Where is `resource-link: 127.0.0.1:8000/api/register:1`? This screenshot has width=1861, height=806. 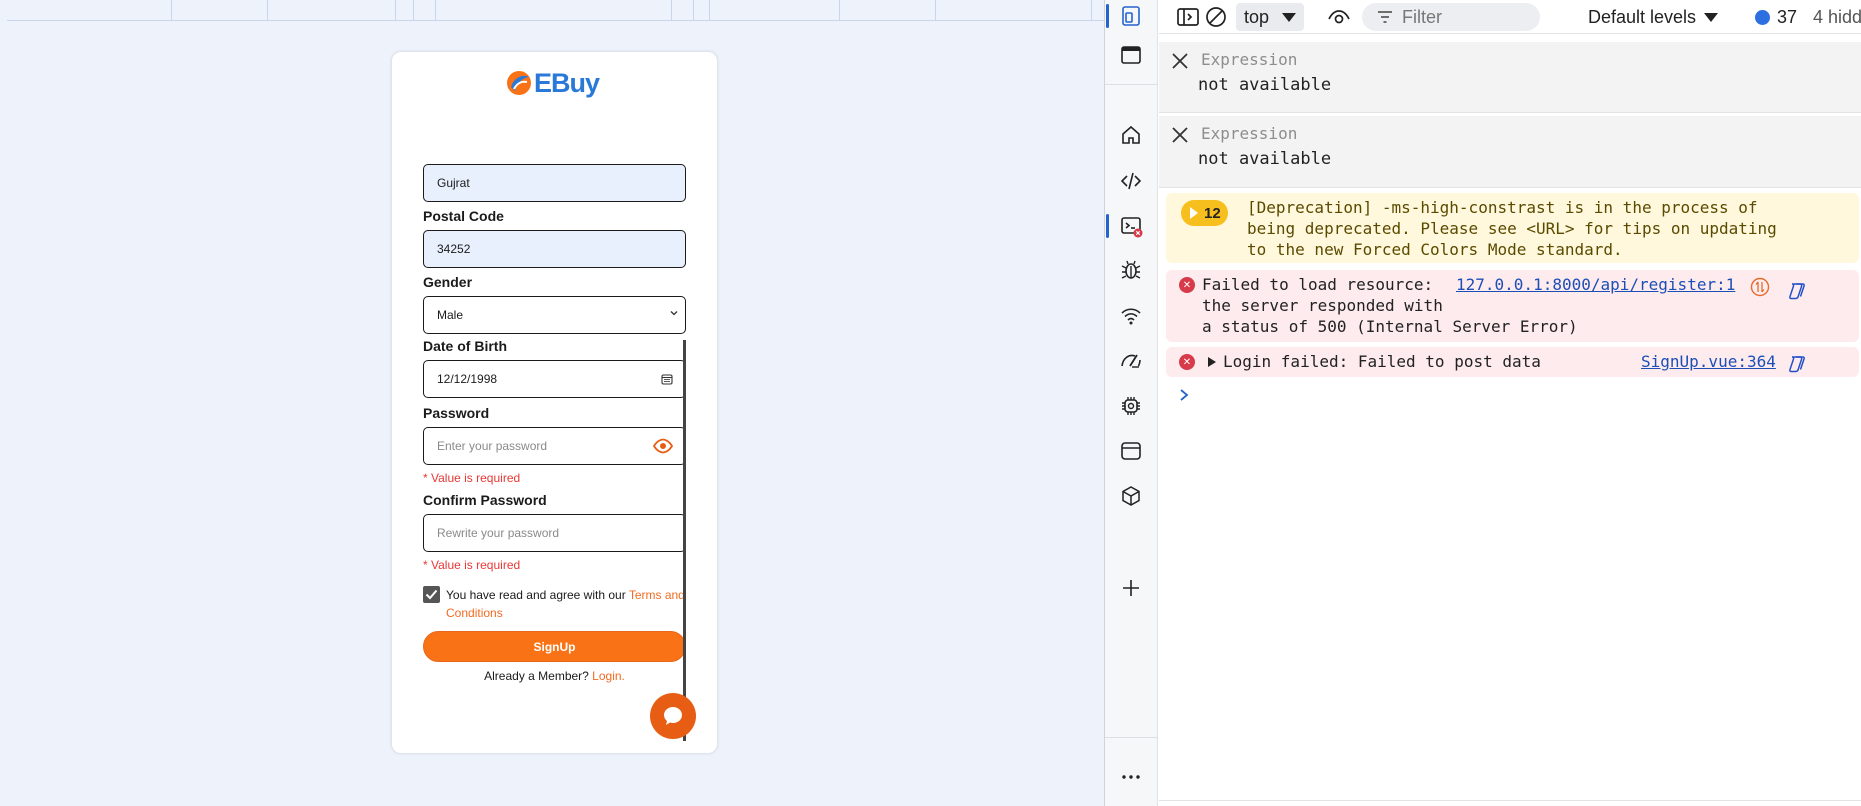
resource-link: 127.0.0.1:8000/api/register:1 is located at coordinates (1595, 284).